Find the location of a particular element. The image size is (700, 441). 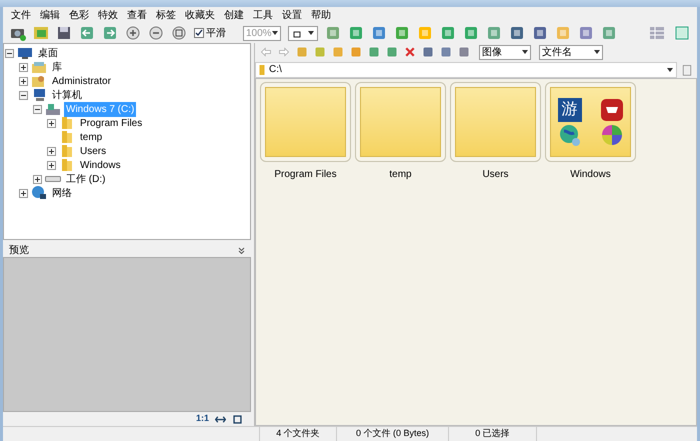

tree-item: Program Files is located at coordinates (111, 123).